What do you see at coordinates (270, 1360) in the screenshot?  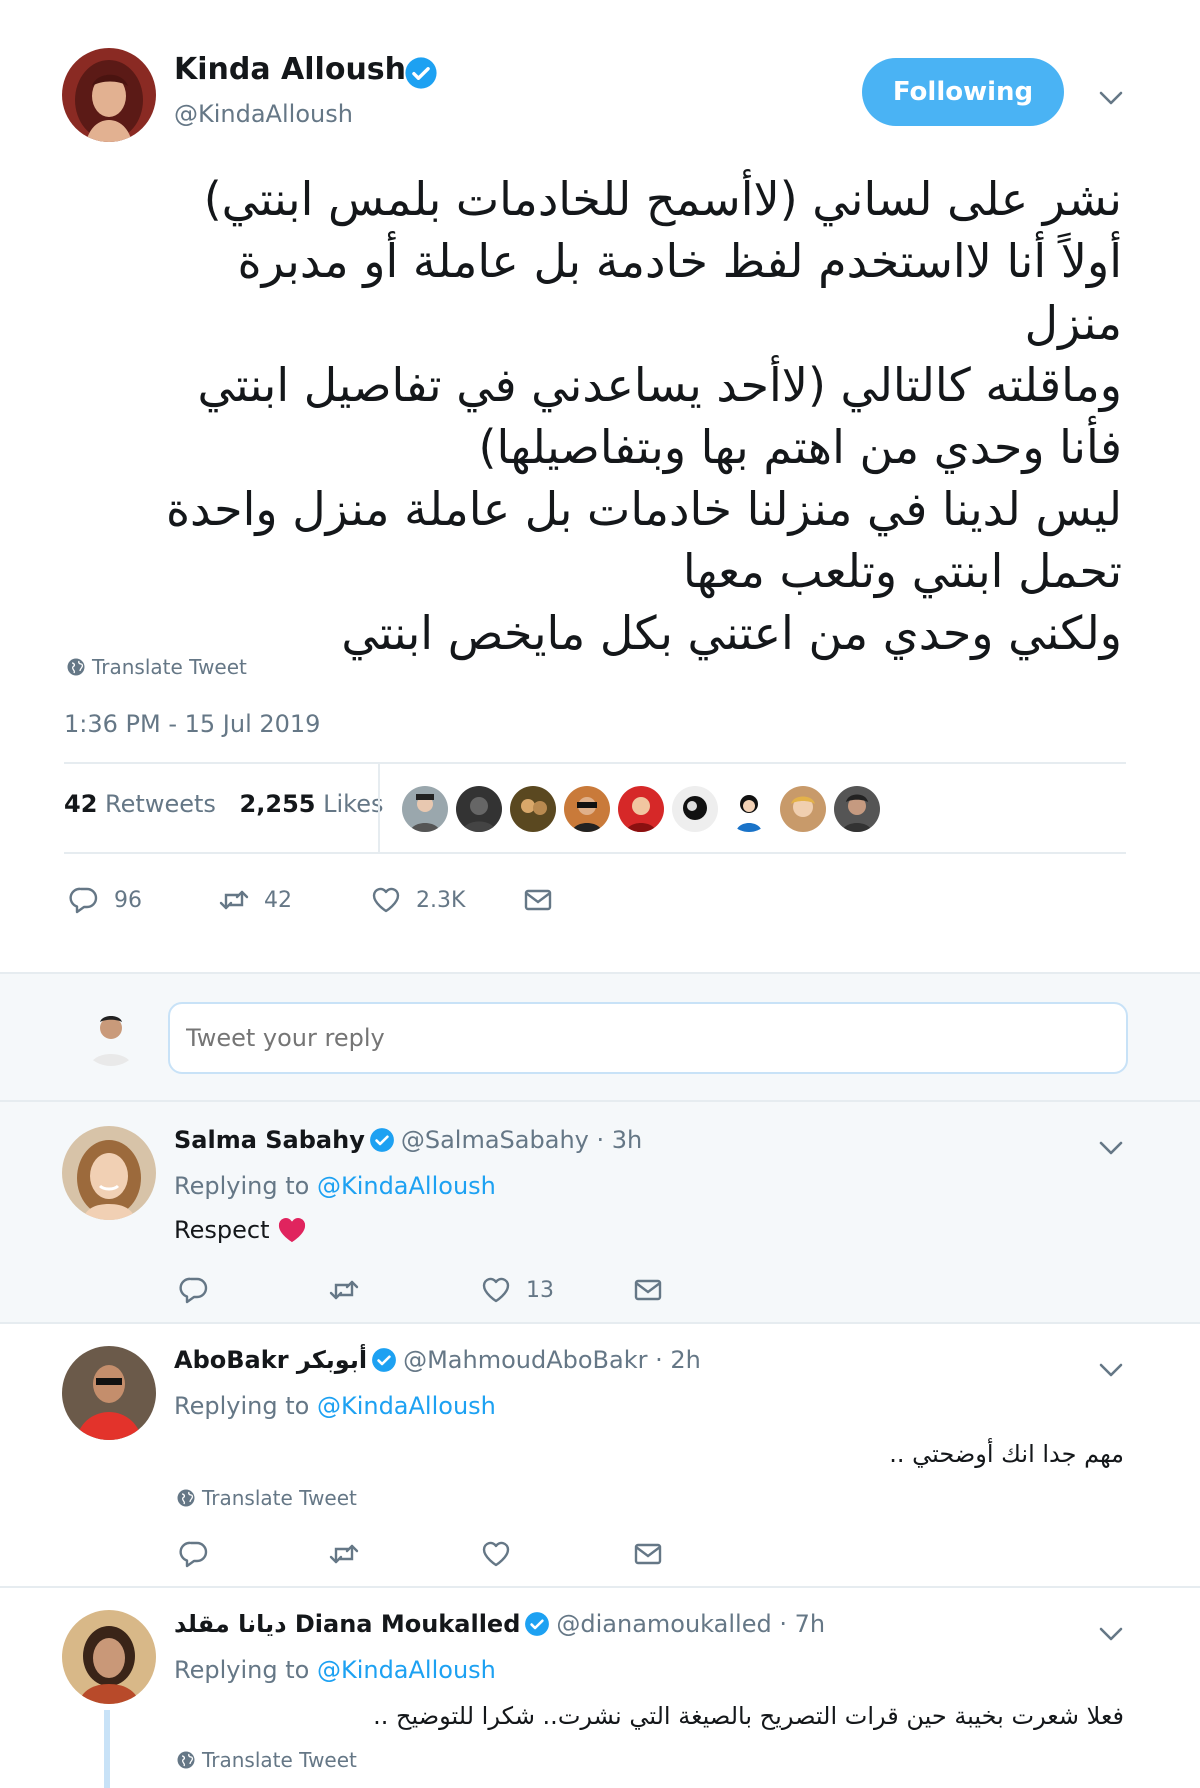 I see `reply-author-name: AboBakr أبوبكر` at bounding box center [270, 1360].